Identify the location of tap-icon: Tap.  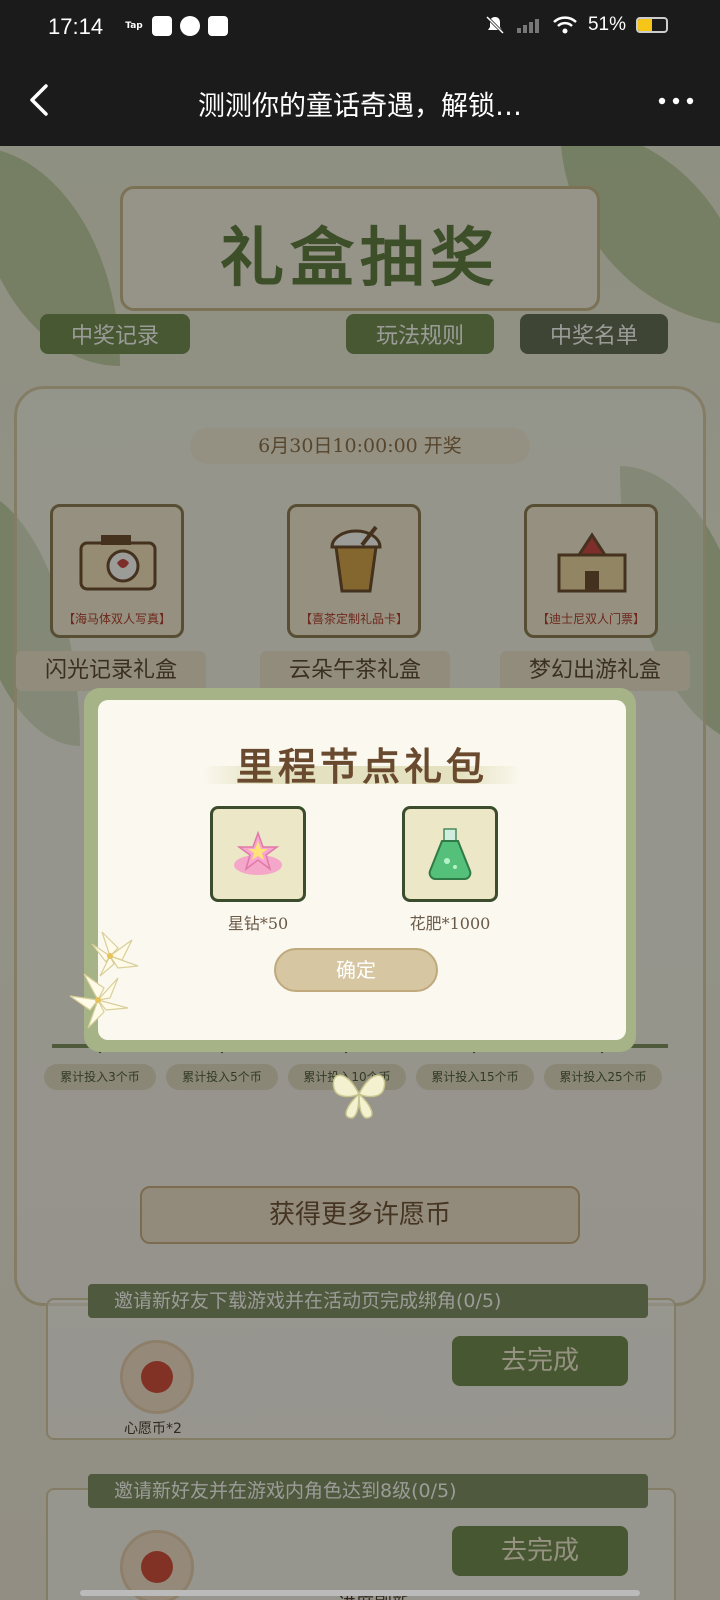
(134, 26).